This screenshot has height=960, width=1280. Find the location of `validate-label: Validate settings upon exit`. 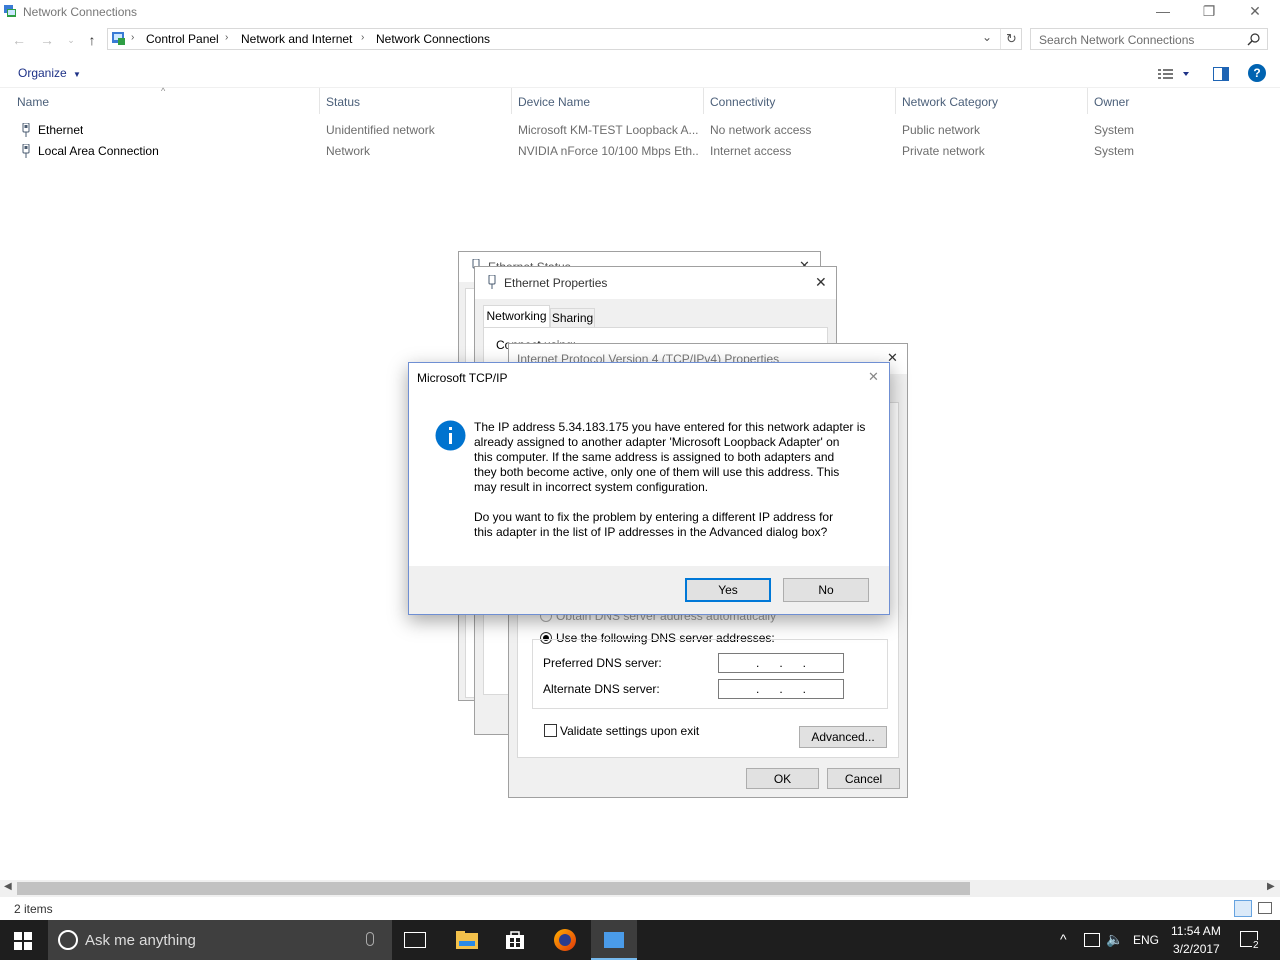

validate-label: Validate settings upon exit is located at coordinates (630, 731).